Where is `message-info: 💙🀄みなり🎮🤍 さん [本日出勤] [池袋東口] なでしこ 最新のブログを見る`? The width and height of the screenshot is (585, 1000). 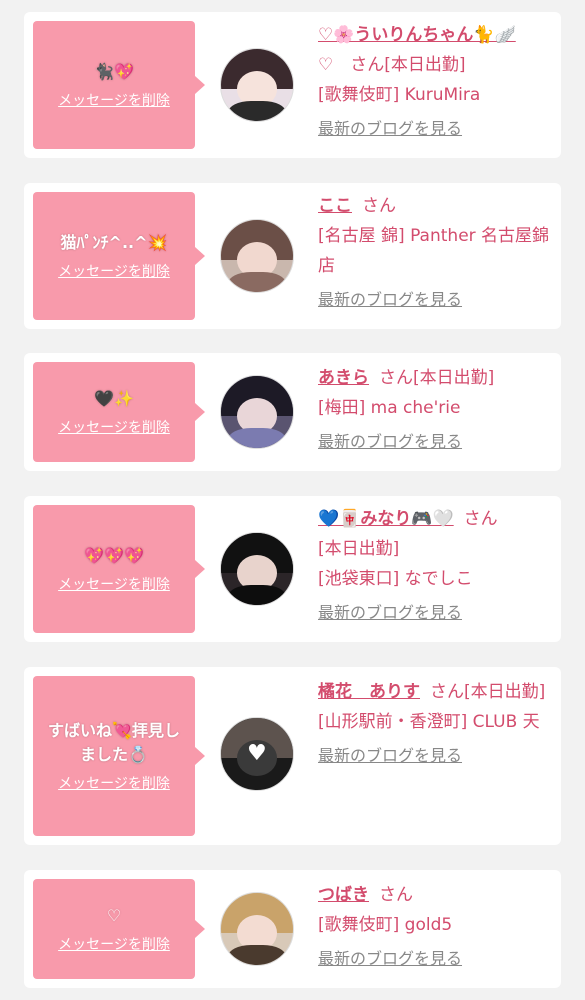 message-info: 💙🀄みなり🎮🤍 さん [本日出勤] [池袋東口] なでしこ 最新のブログを見る is located at coordinates (434, 564).